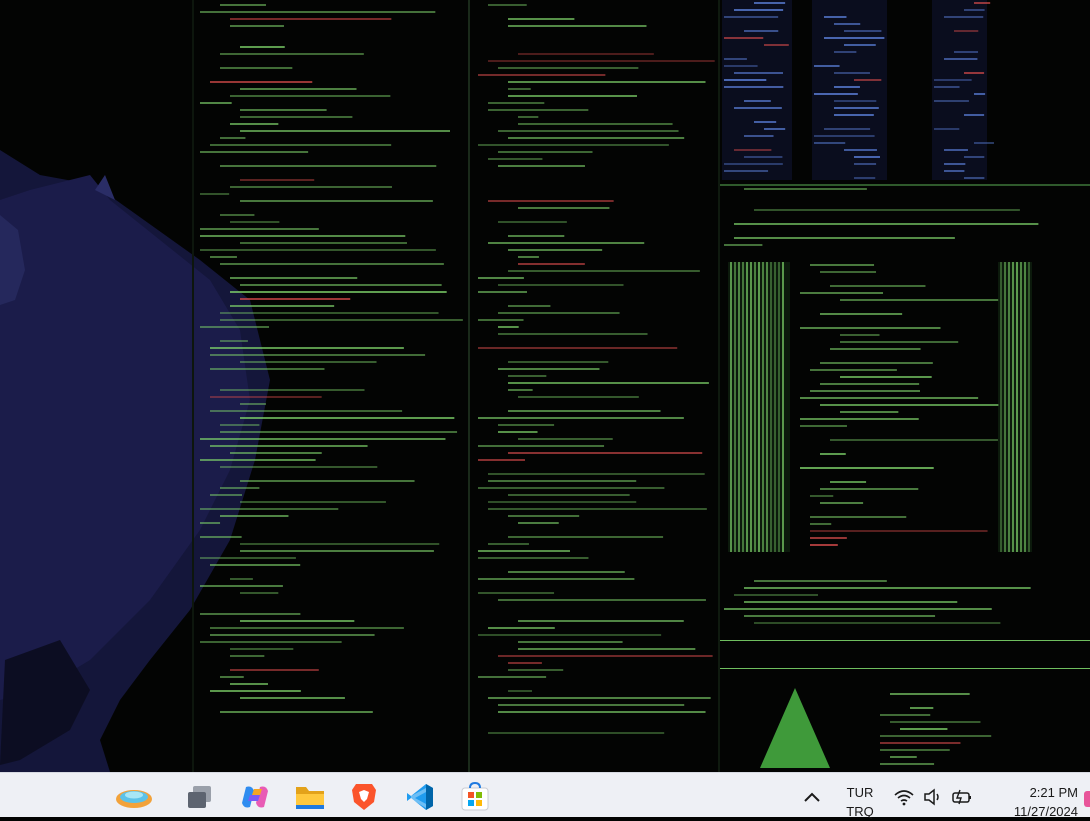 The height and width of the screenshot is (821, 1090). I want to click on battery-icon, so click(961, 797).